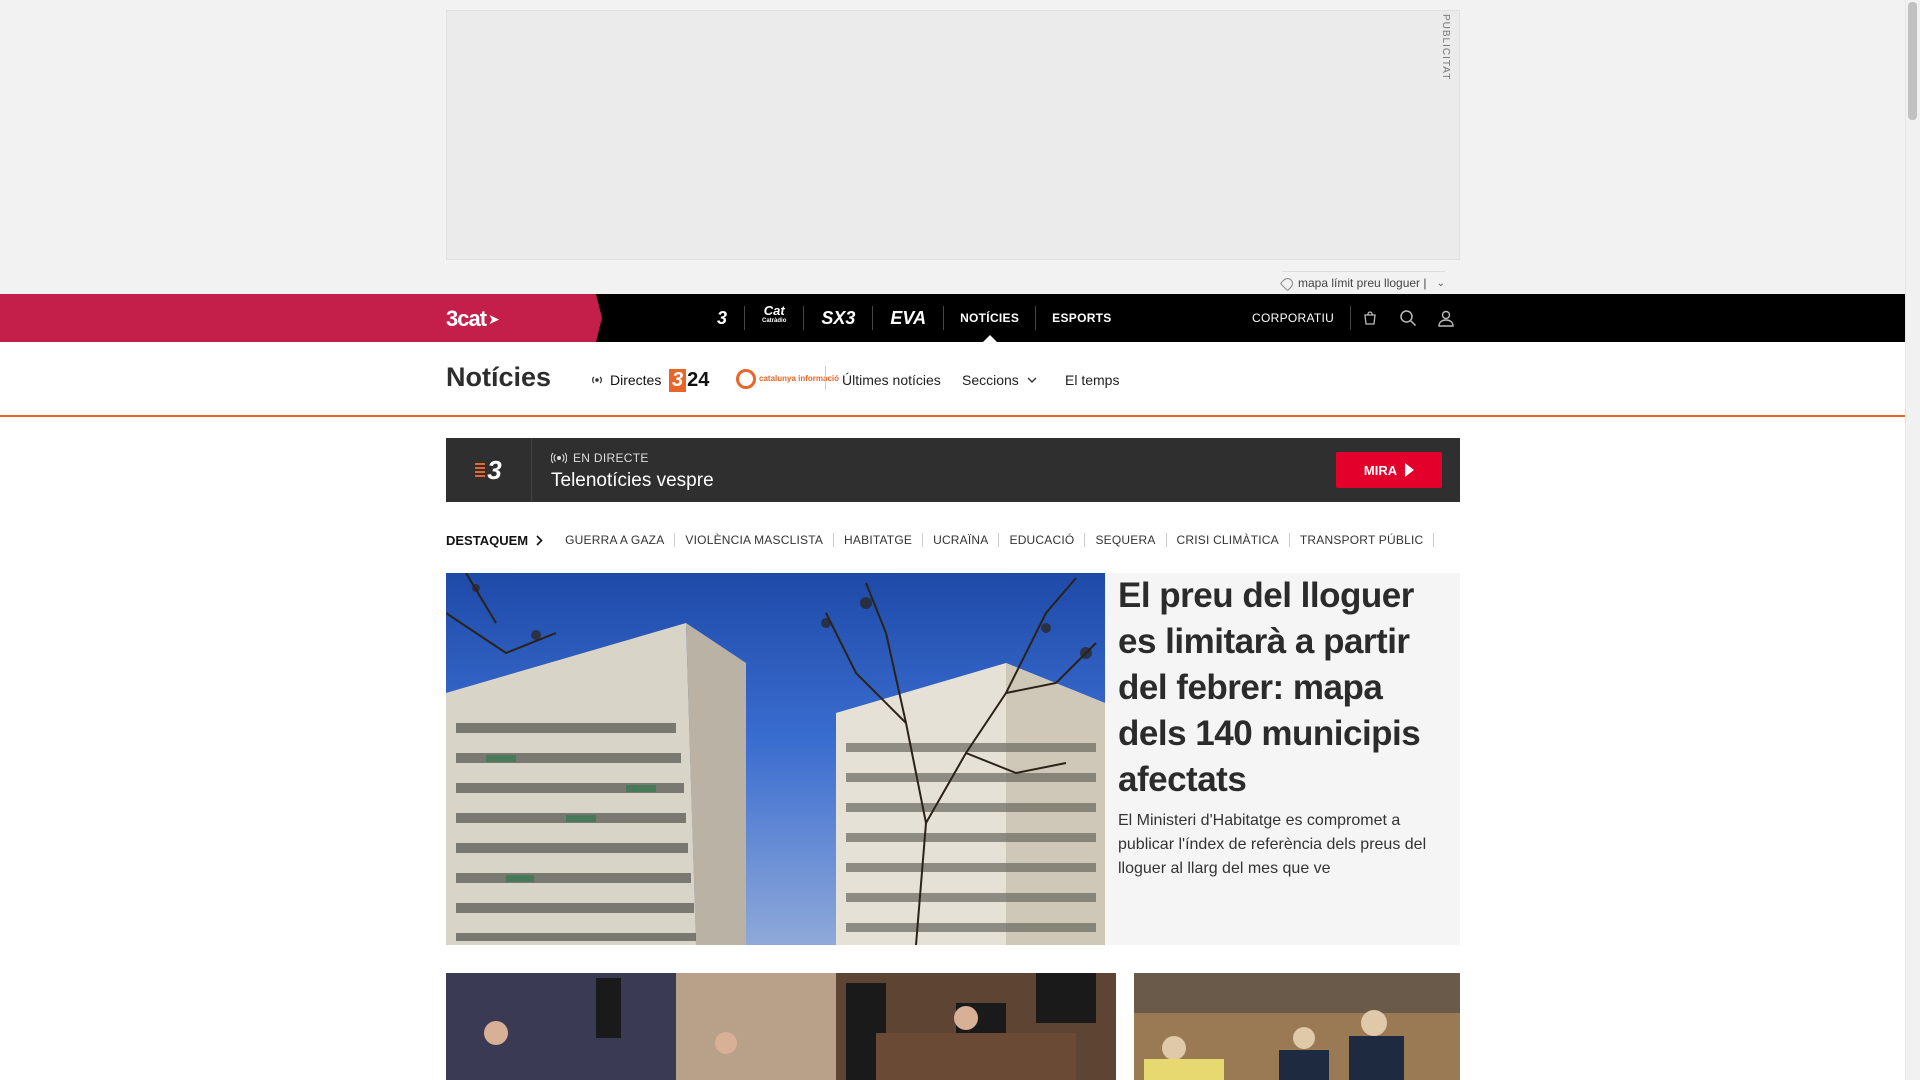 The height and width of the screenshot is (1080, 1920). I want to click on scrollbar-thumb, so click(1912, 61).